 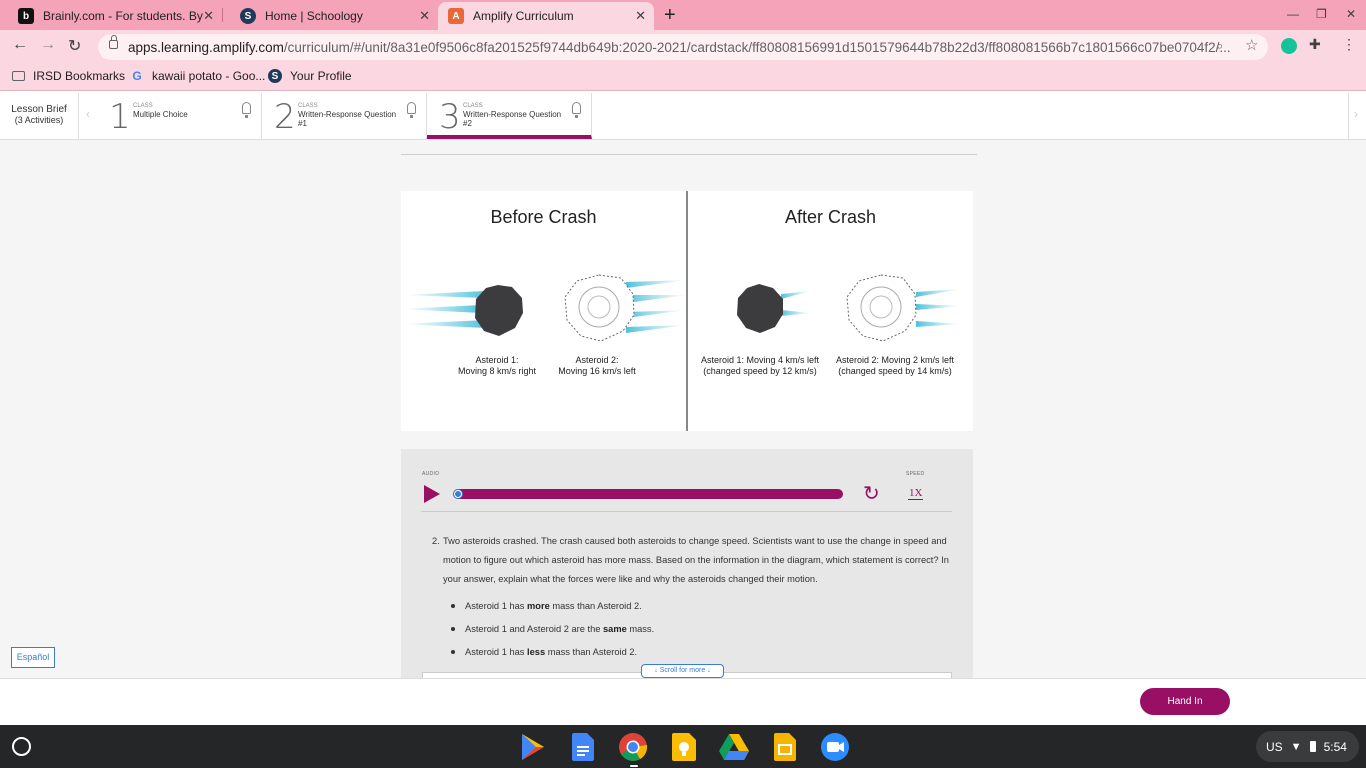 What do you see at coordinates (834, 746) in the screenshot?
I see `meet-icon` at bounding box center [834, 746].